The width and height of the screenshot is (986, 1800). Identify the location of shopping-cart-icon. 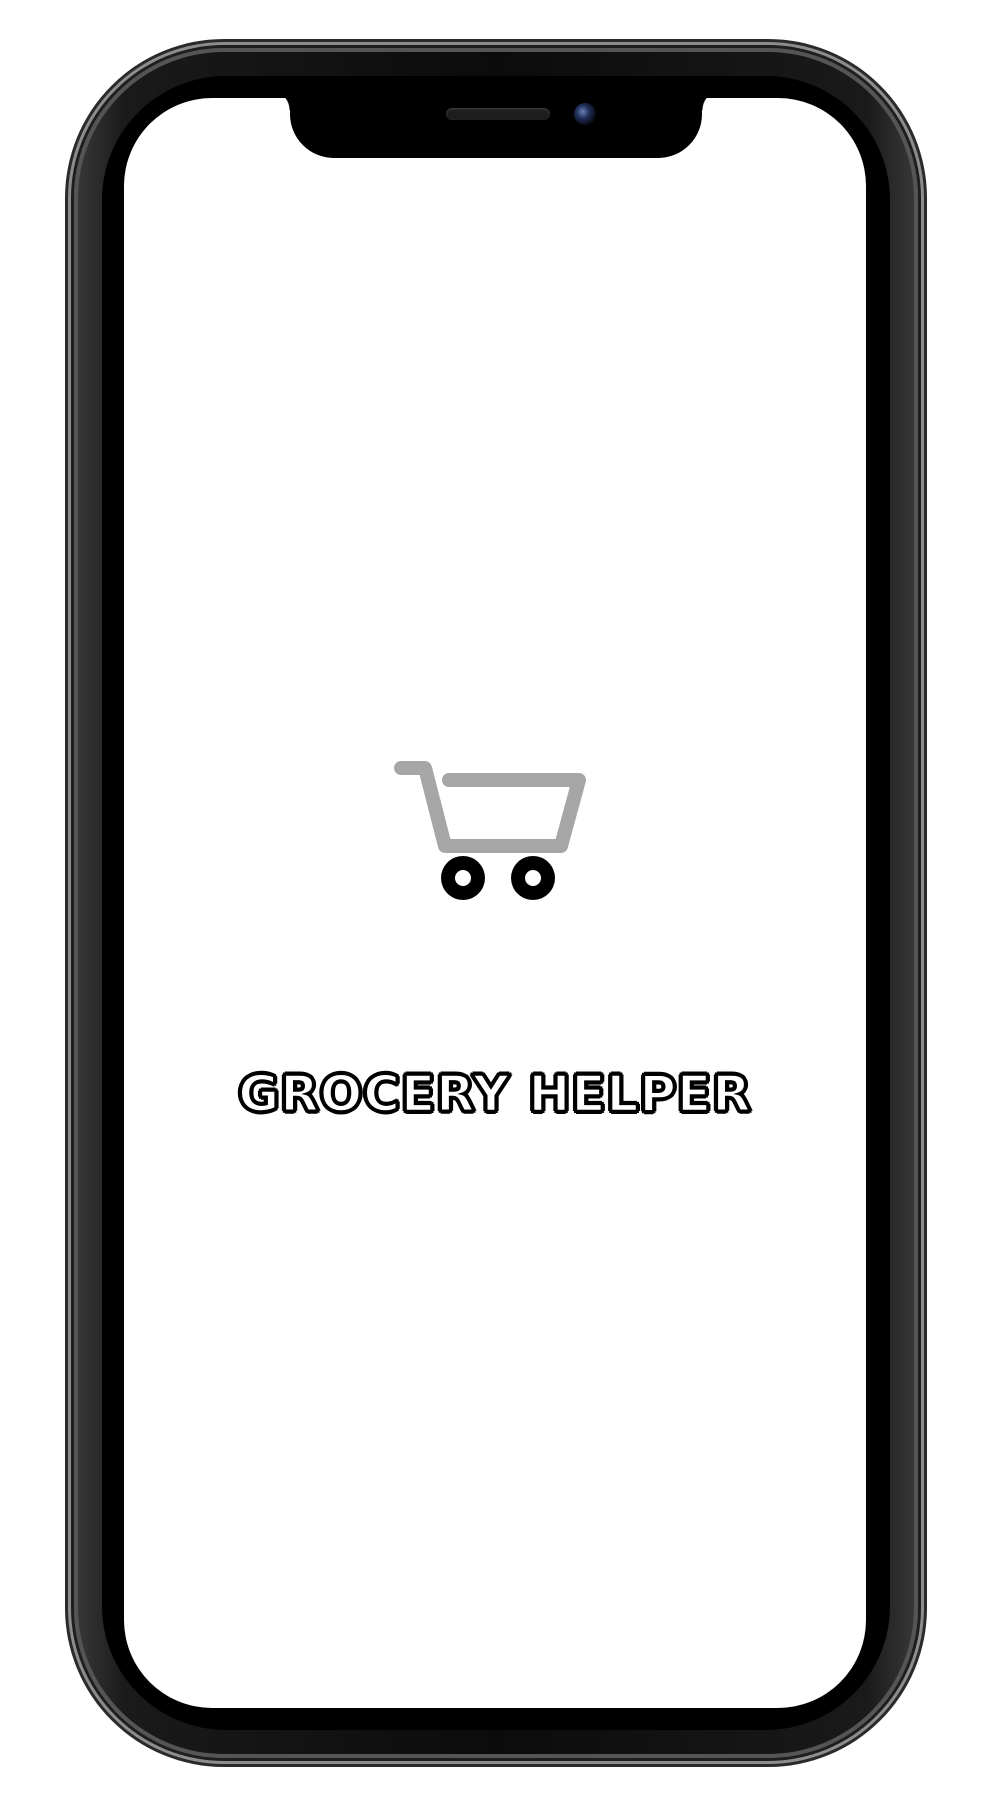
(490, 830).